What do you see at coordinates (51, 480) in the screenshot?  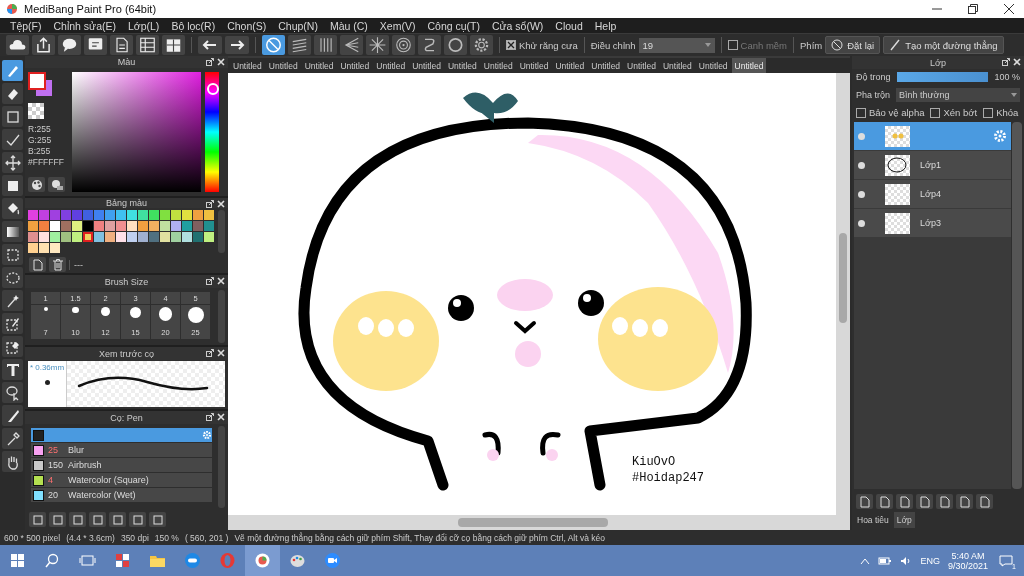 I see `brush-size: 4` at bounding box center [51, 480].